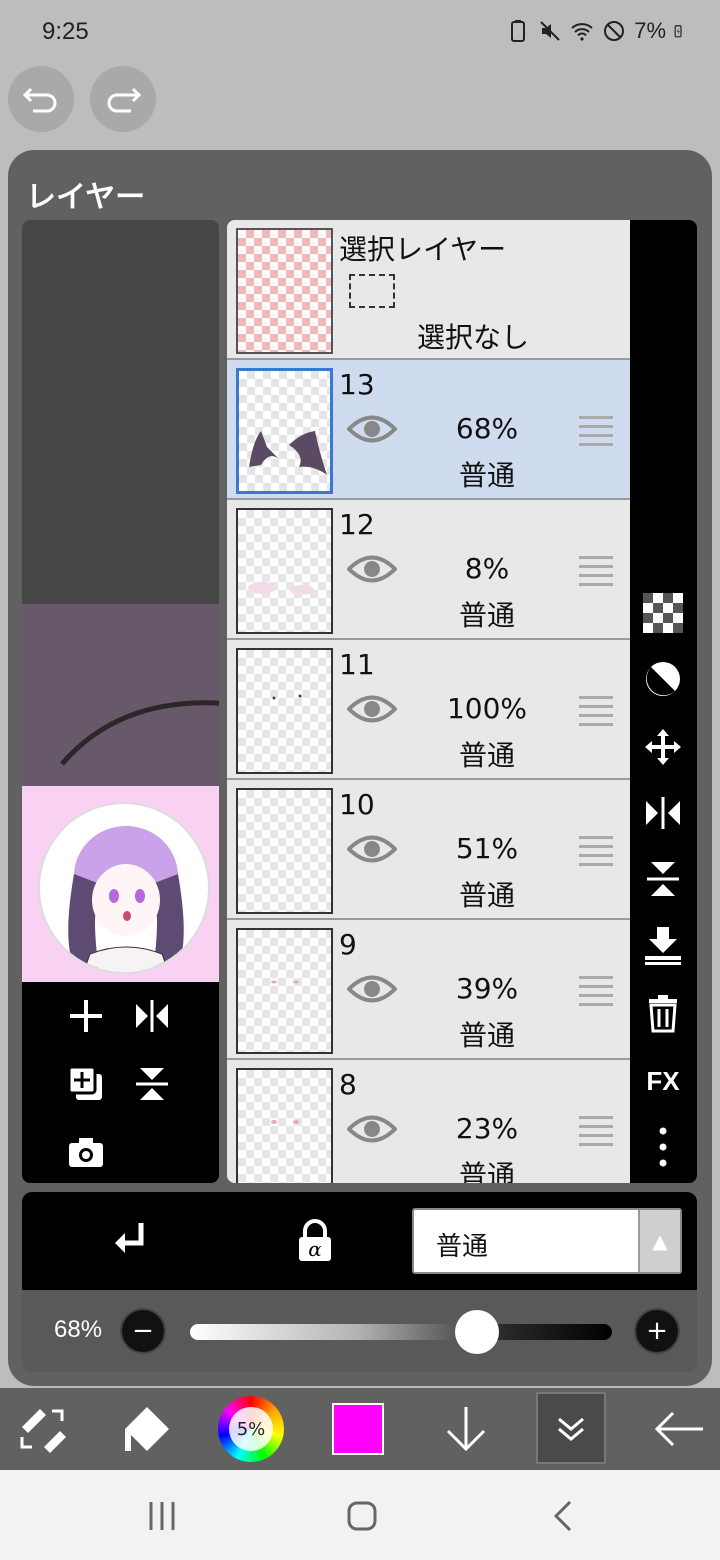 This screenshot has width=720, height=1560. Describe the element at coordinates (428, 850) in the screenshot. I see `layer-row-10: 10 51% 普通` at that location.